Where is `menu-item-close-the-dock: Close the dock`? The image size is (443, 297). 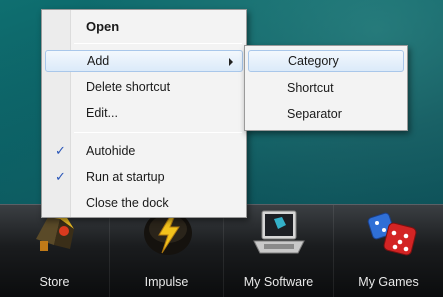
menu-item-close-the-dock: Close the dock is located at coordinates (144, 203).